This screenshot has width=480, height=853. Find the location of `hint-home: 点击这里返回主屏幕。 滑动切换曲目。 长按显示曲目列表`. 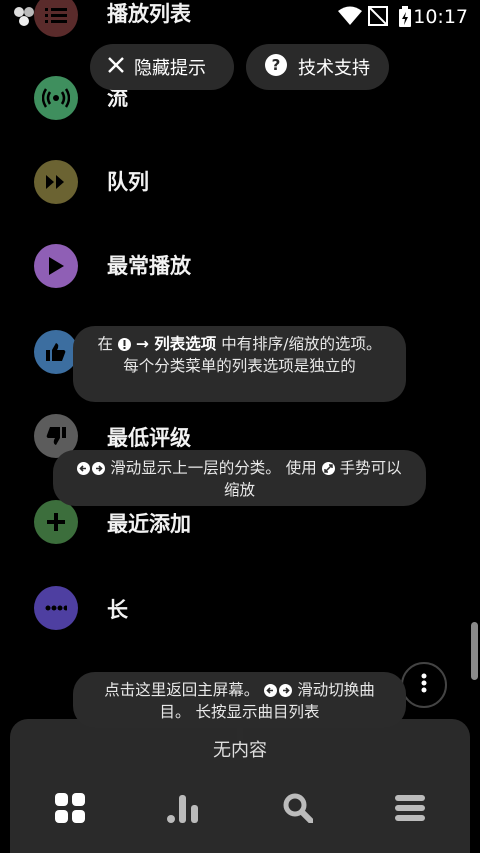

hint-home: 点击这里返回主屏幕。 滑动切换曲目。 长按显示曲目列表 is located at coordinates (239, 700).